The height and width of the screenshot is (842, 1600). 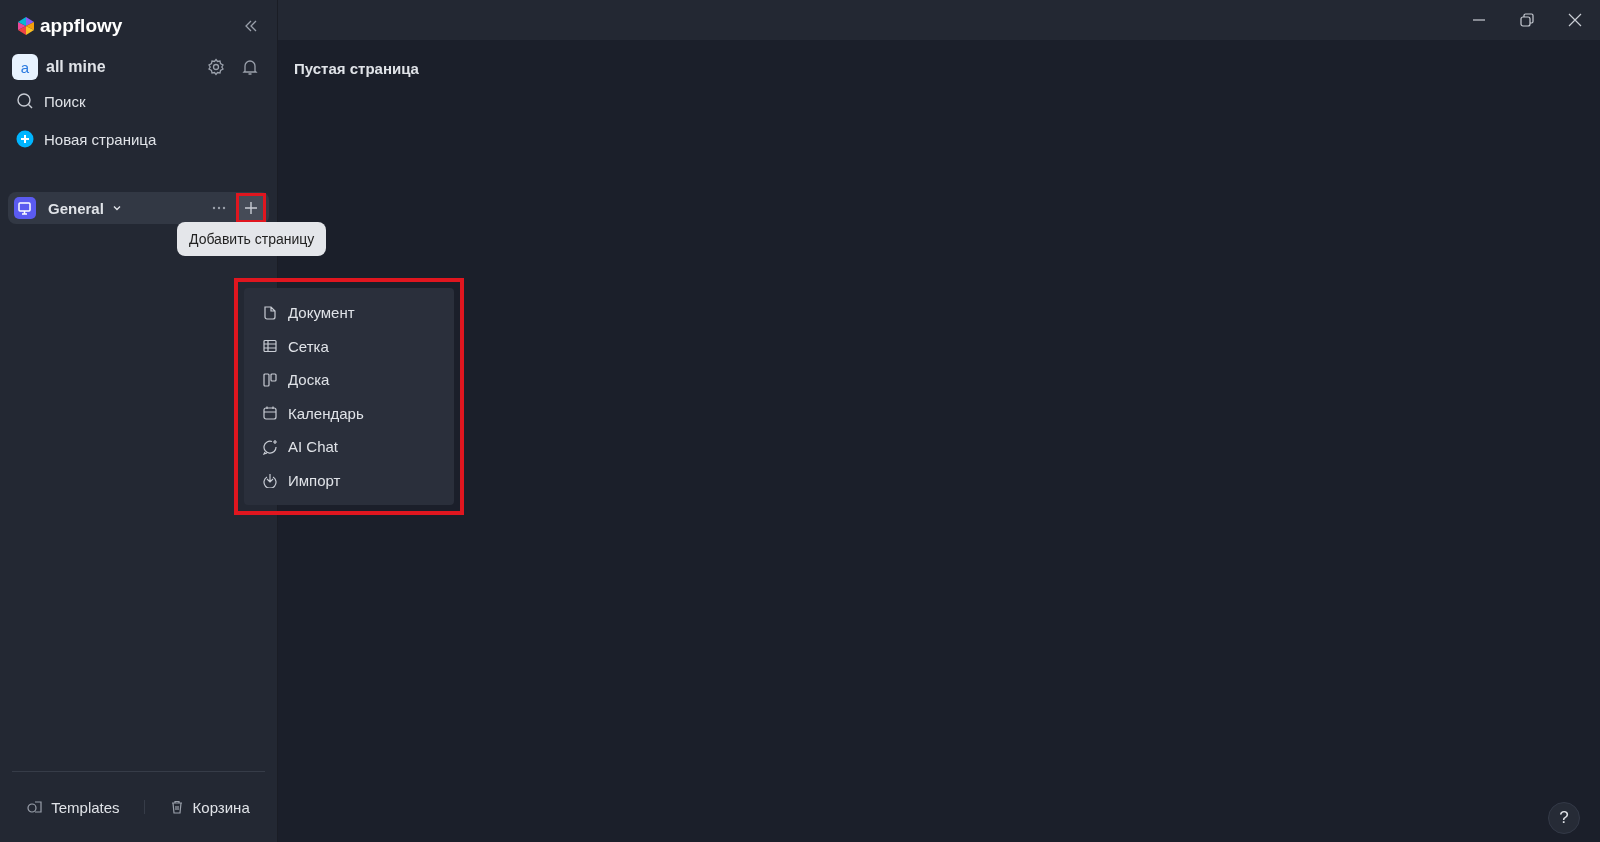 What do you see at coordinates (349, 346) in the screenshot?
I see `menu-item: Сетка` at bounding box center [349, 346].